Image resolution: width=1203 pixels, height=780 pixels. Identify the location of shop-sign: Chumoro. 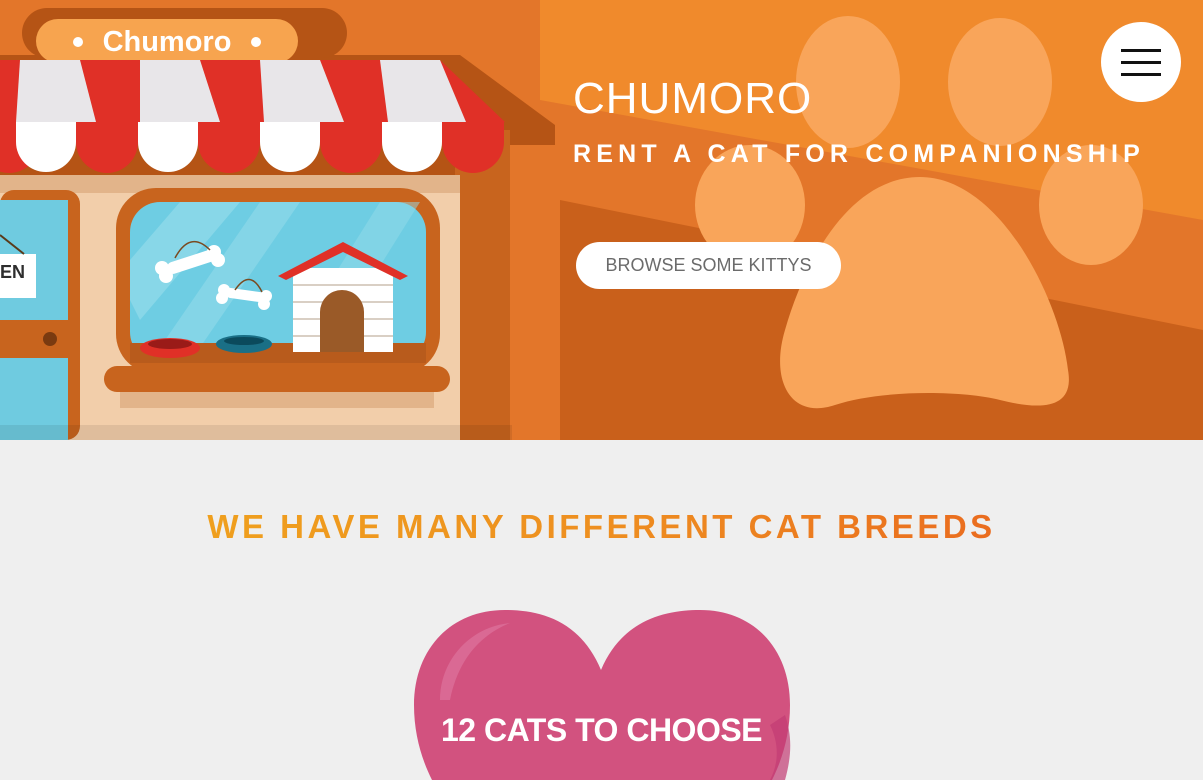
(167, 42).